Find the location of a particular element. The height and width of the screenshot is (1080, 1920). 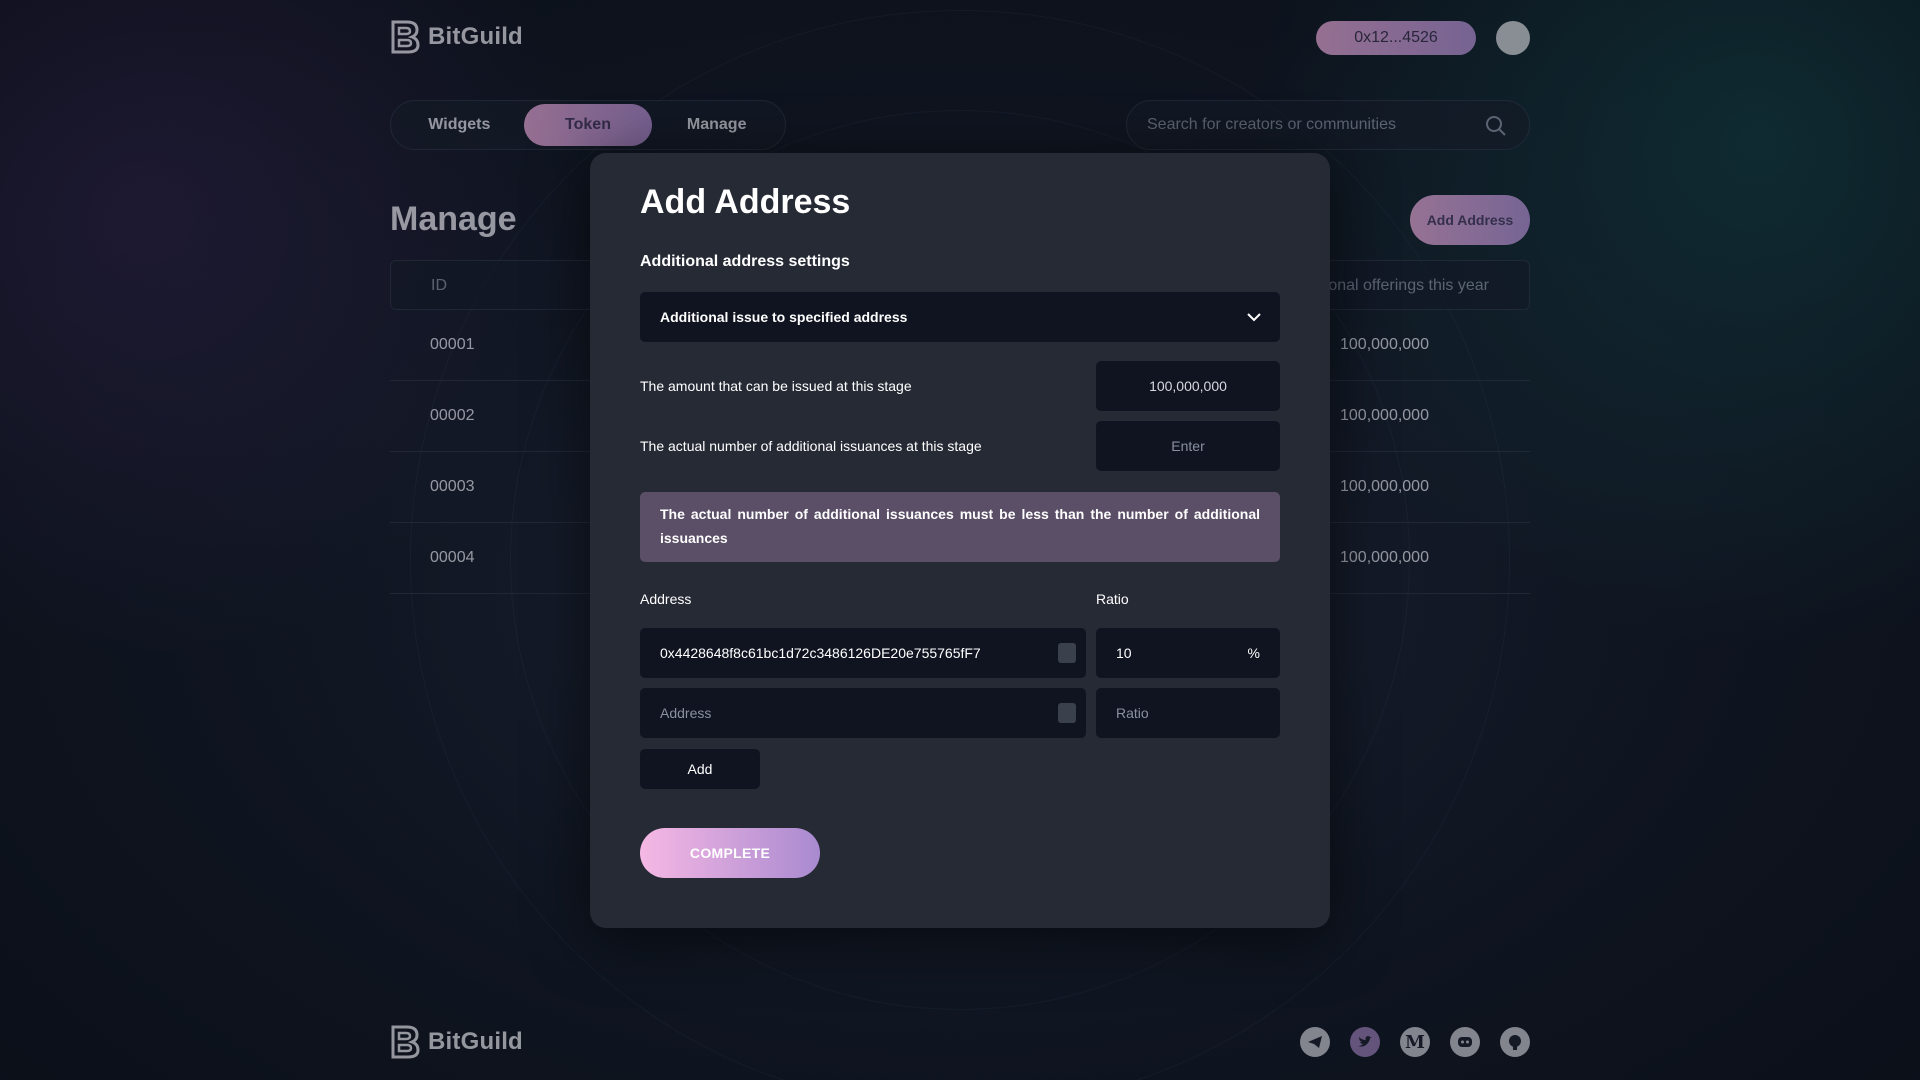

github-icon is located at coordinates (1515, 1042).